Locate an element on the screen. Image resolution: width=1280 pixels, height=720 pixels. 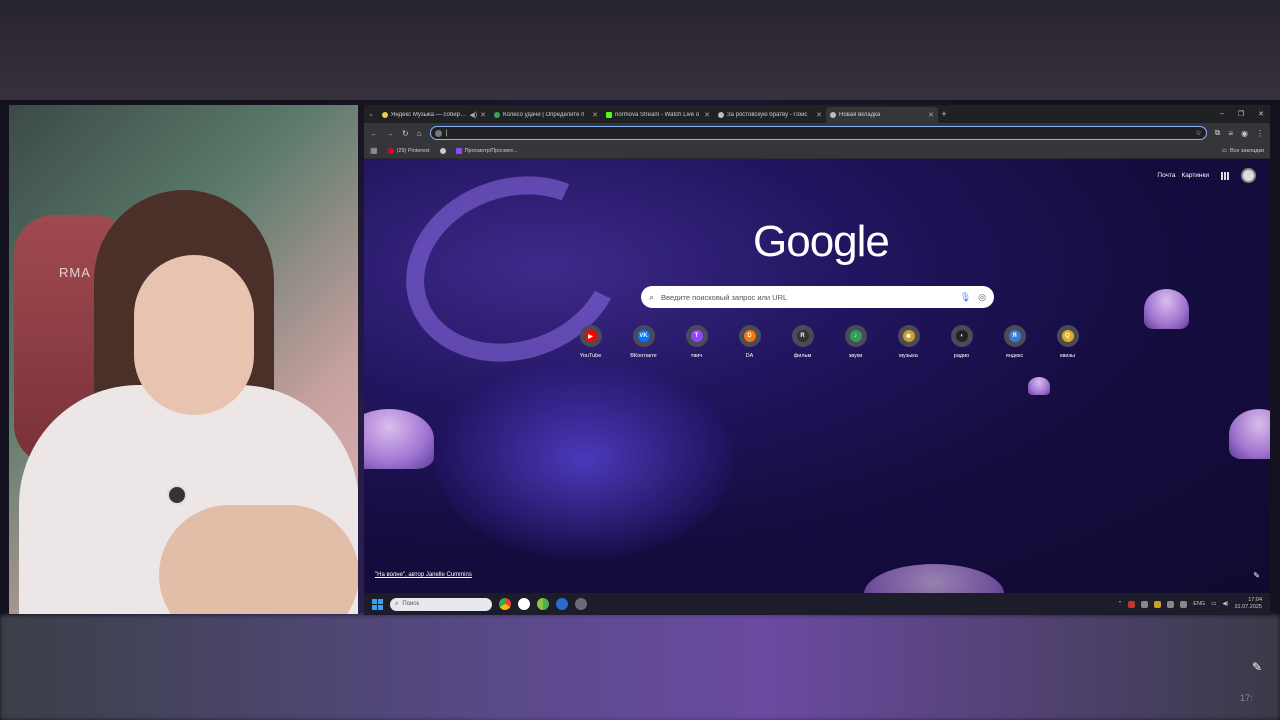
taskbar-clock: 17:04 31.07.2025 is located at coordinates (1248, 604).